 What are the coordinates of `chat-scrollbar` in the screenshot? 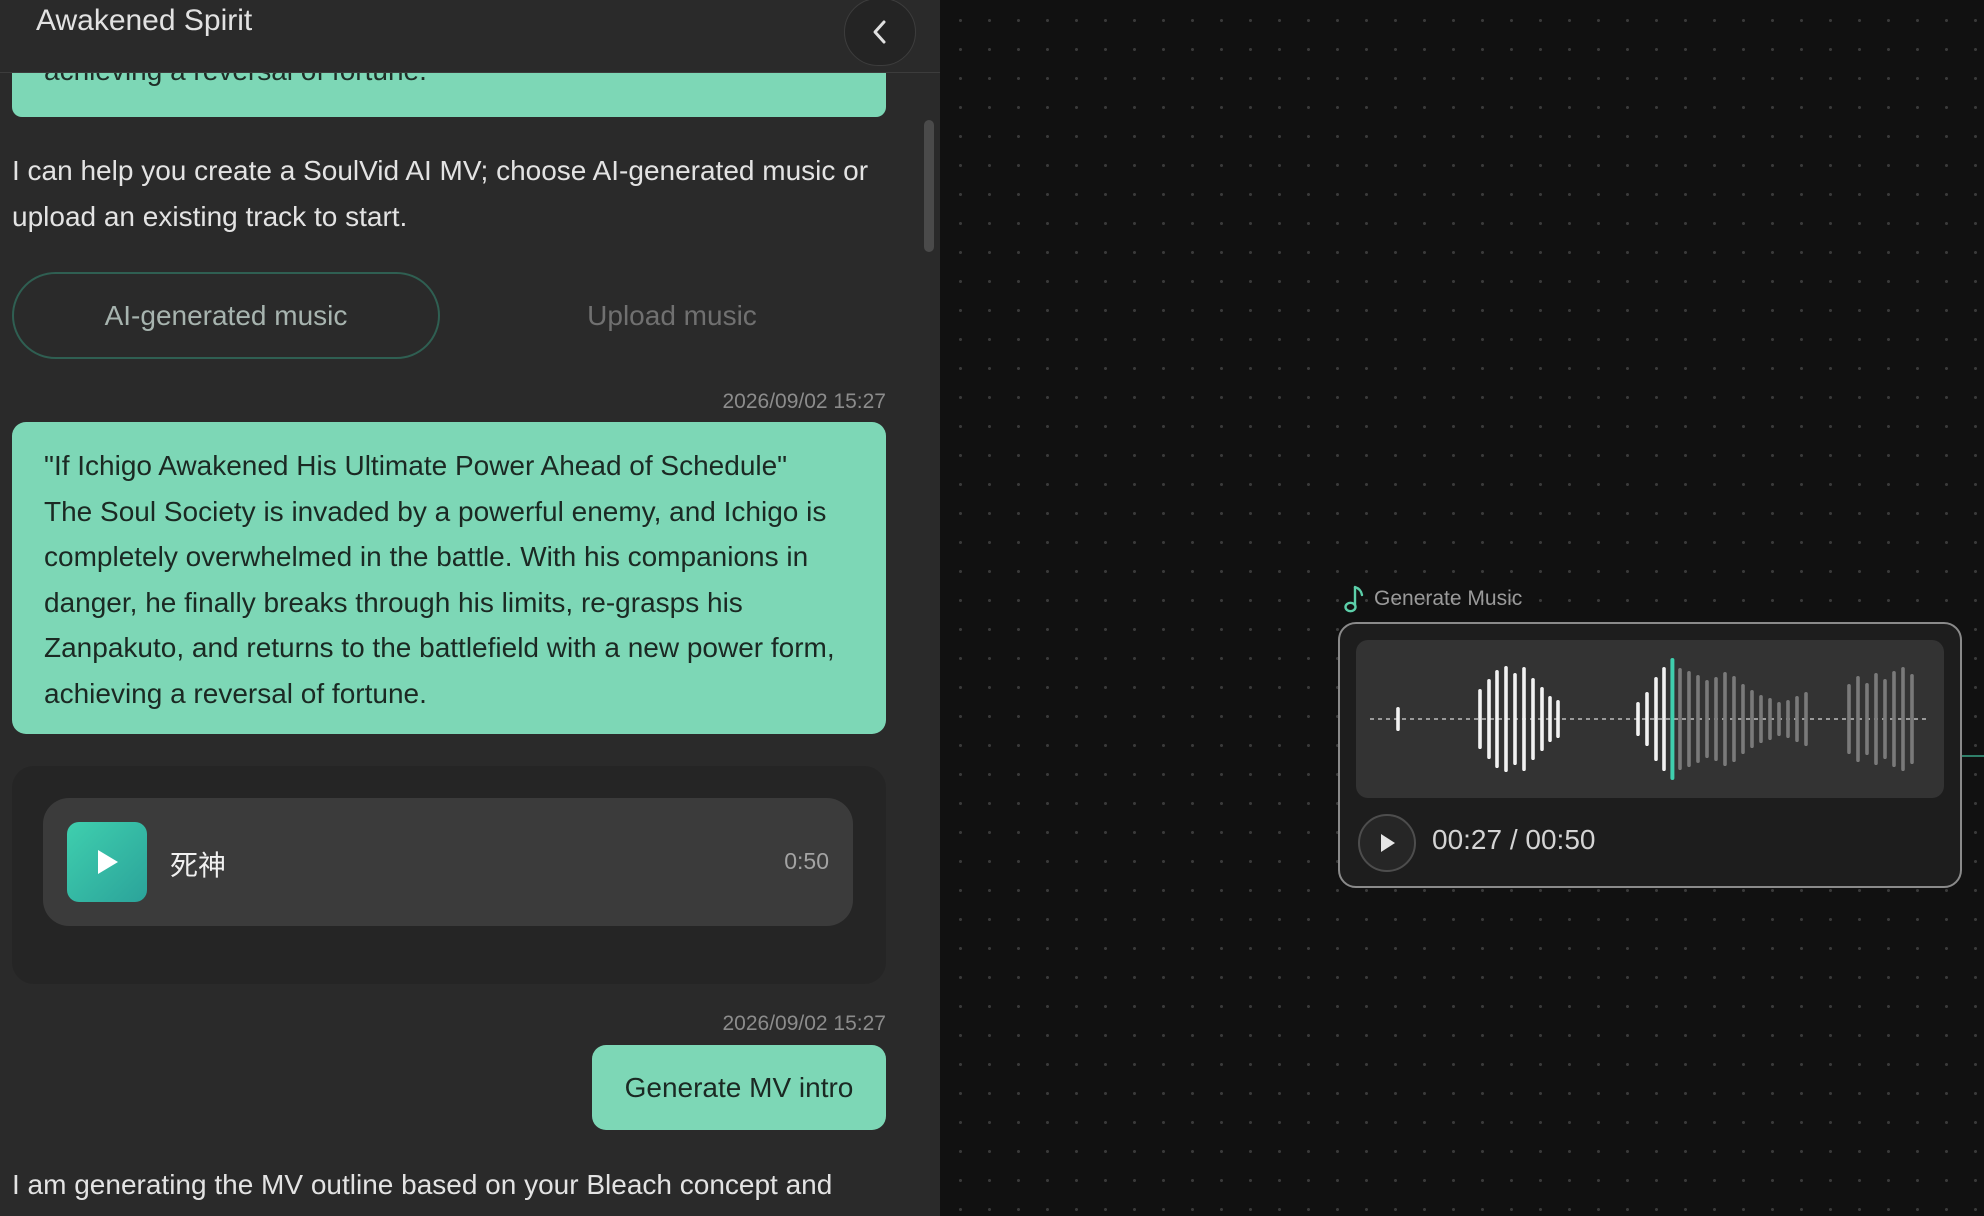 It's located at (929, 186).